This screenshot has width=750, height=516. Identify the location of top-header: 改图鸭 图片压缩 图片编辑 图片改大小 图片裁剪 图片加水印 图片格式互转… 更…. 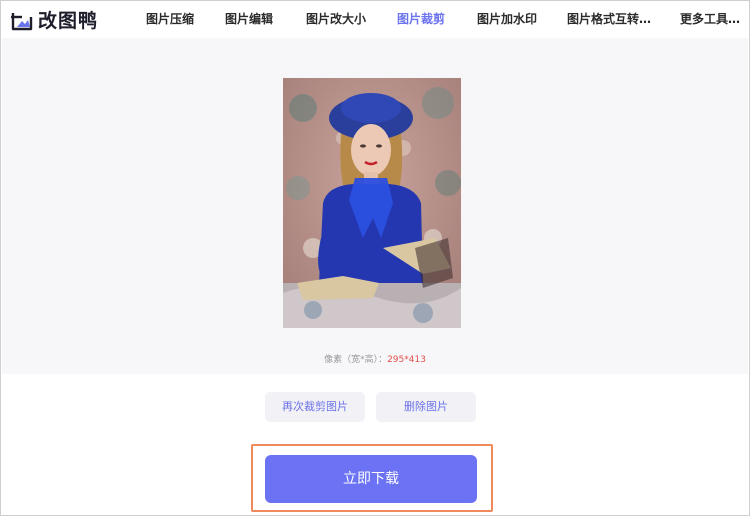
(375, 19).